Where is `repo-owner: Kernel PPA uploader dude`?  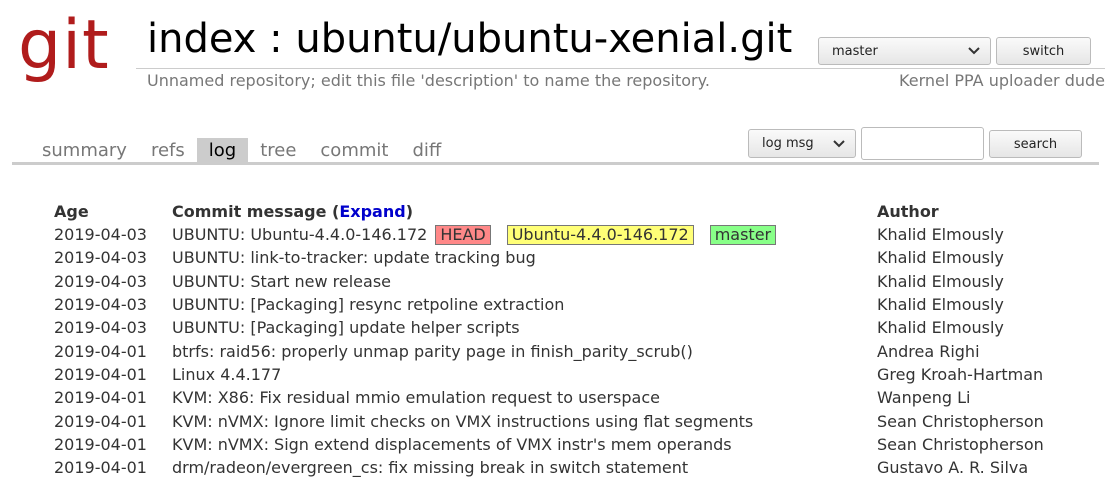
repo-owner: Kernel PPA uploader dude is located at coordinates (1002, 80).